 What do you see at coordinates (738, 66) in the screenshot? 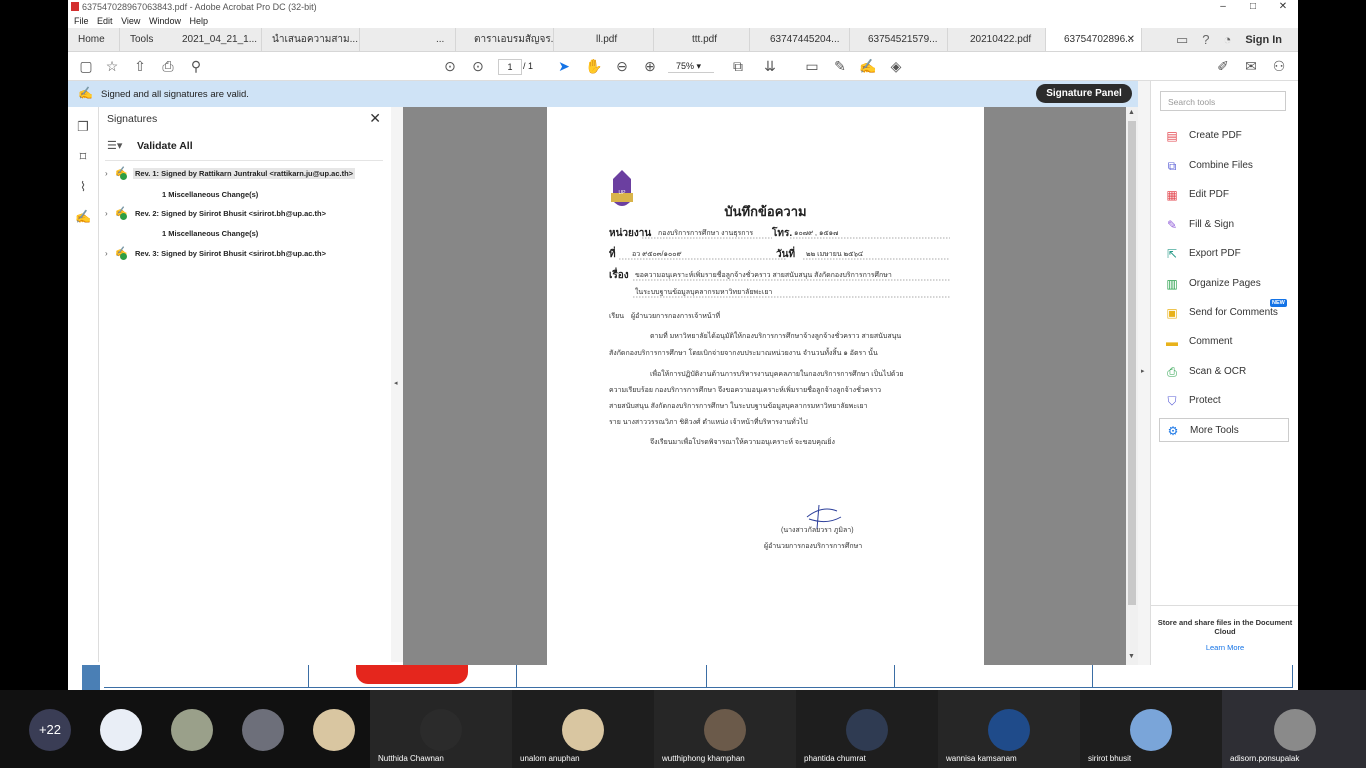
I see `page-fit-icon: ⧉` at bounding box center [738, 66].